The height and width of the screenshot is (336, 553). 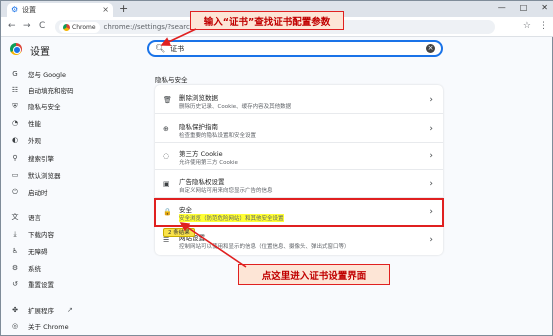 I want to click on site-settings-icon: ☰, so click(x=166, y=240).